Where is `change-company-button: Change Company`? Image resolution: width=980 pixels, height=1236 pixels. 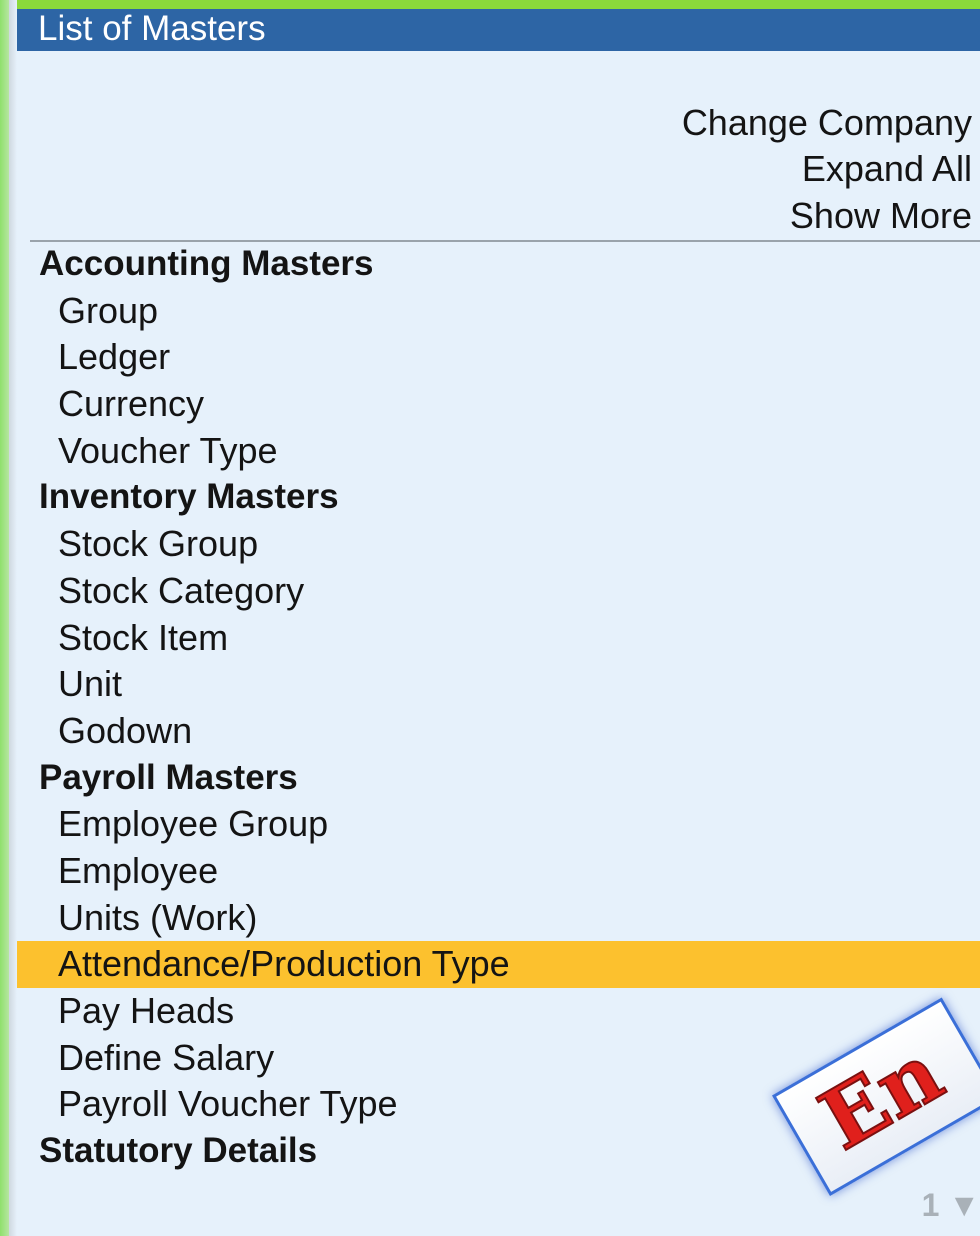 change-company-button: Change Company is located at coordinates (827, 123).